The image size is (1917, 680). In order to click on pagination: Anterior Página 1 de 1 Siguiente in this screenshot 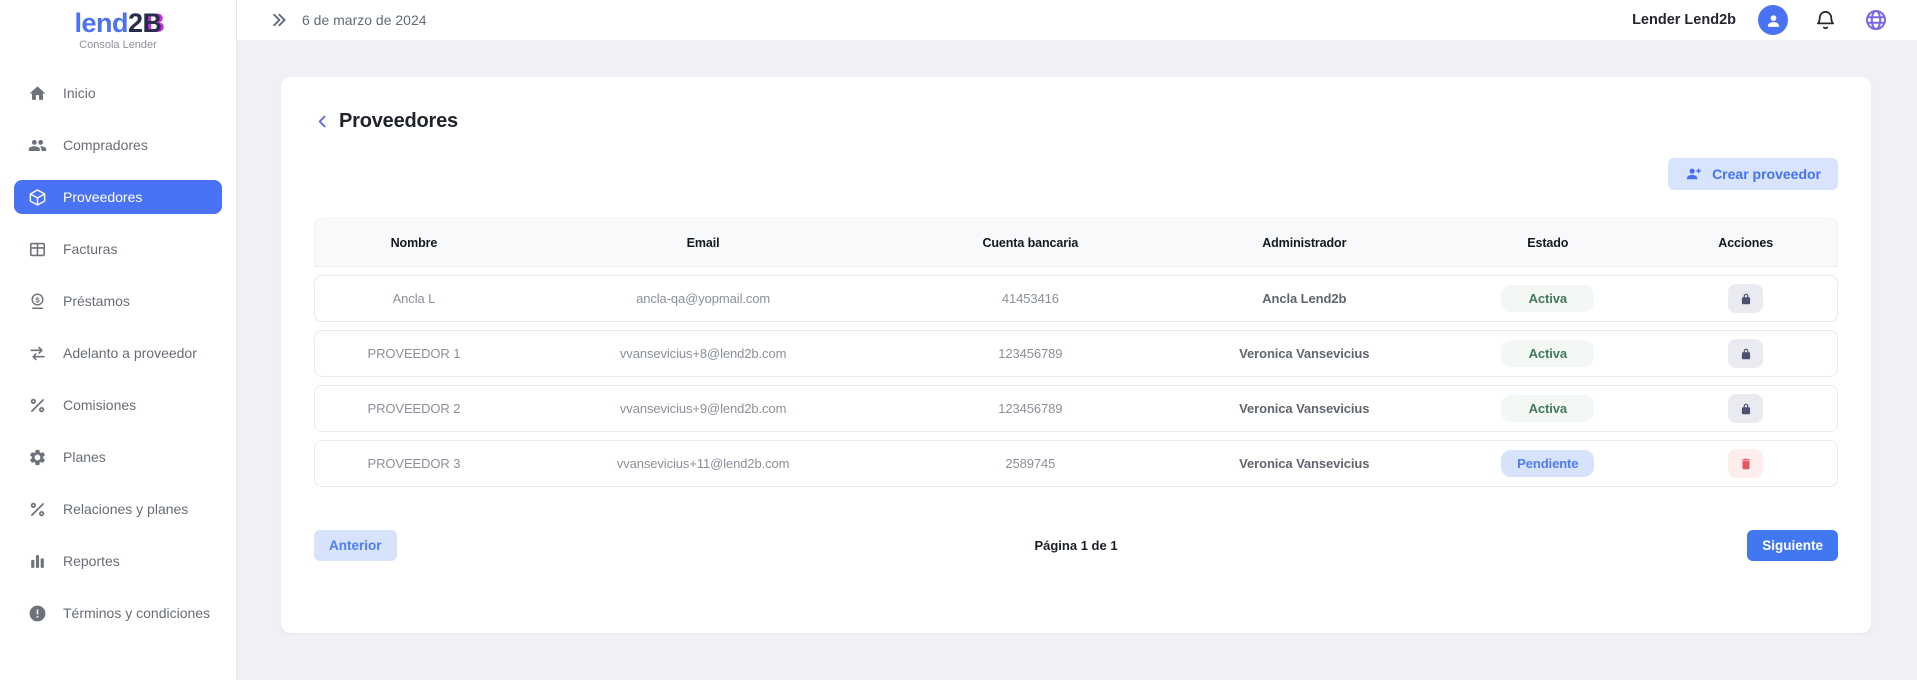, I will do `click(1076, 545)`.